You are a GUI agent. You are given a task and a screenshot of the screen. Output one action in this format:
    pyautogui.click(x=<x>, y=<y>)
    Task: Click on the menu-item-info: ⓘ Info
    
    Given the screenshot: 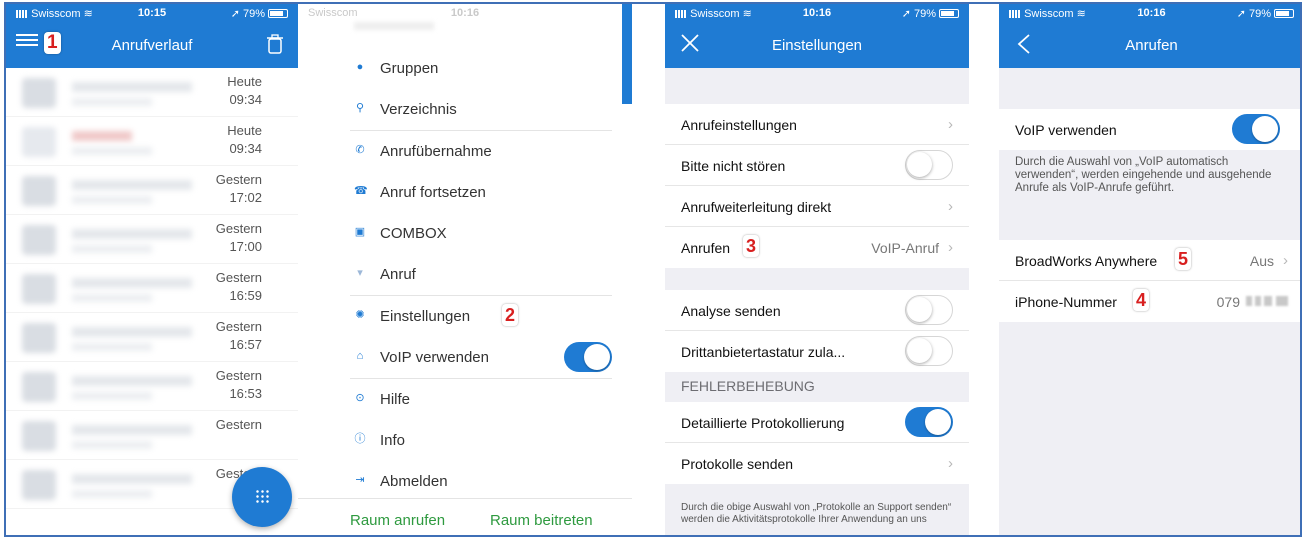 What is the action you would take?
    pyautogui.click(x=483, y=440)
    